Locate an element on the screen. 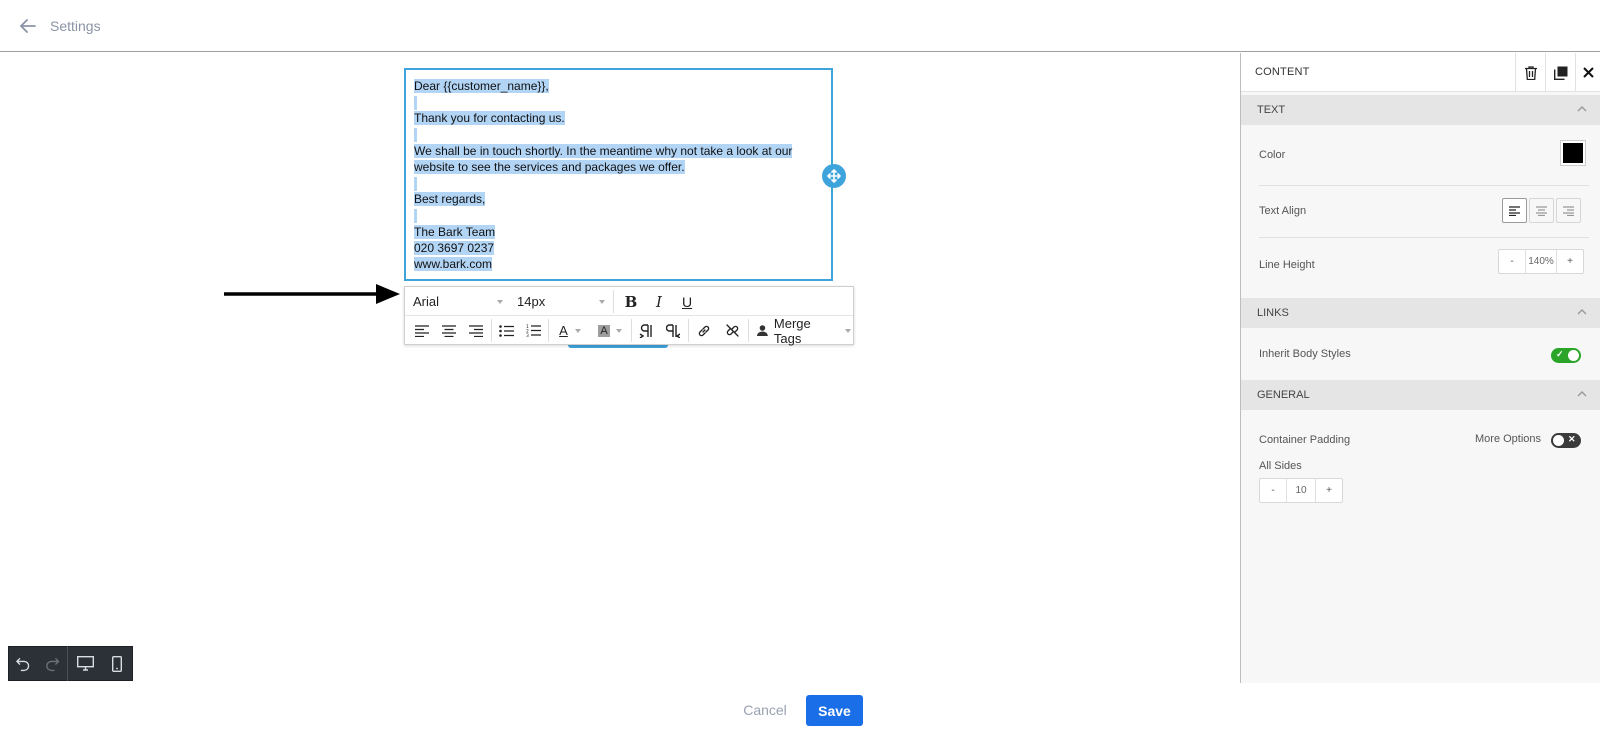 This screenshot has height=733, width=1600. desktop-icon is located at coordinates (85, 663).